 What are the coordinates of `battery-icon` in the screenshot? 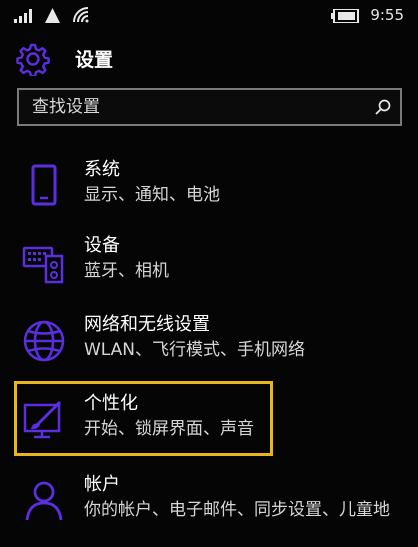 It's located at (345, 16).